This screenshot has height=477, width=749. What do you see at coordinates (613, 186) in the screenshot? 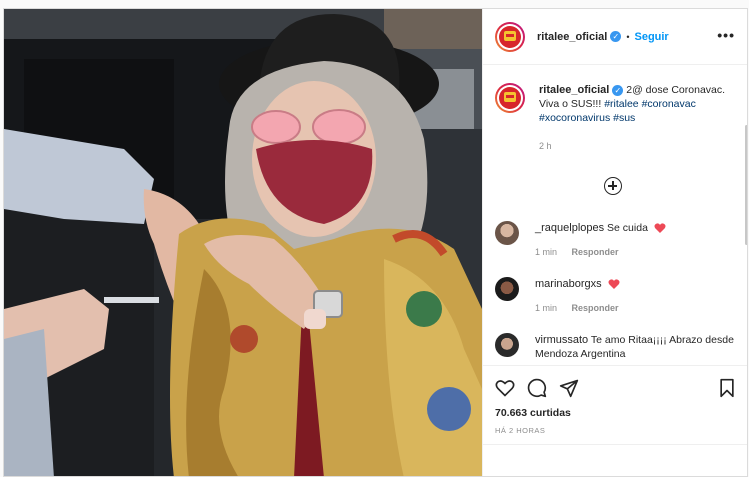
I see `plus-circle-icon` at bounding box center [613, 186].